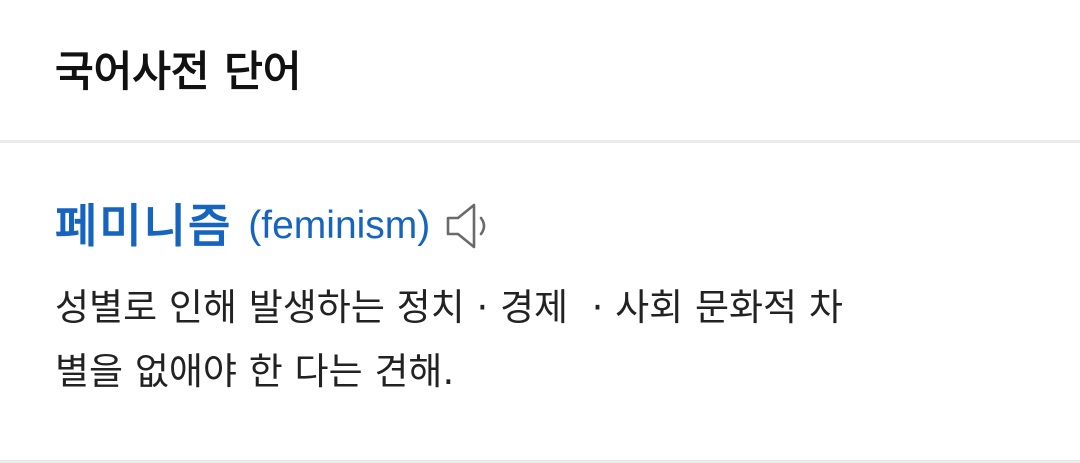 This screenshot has width=1080, height=463. I want to click on speaker-icon, so click(471, 226).